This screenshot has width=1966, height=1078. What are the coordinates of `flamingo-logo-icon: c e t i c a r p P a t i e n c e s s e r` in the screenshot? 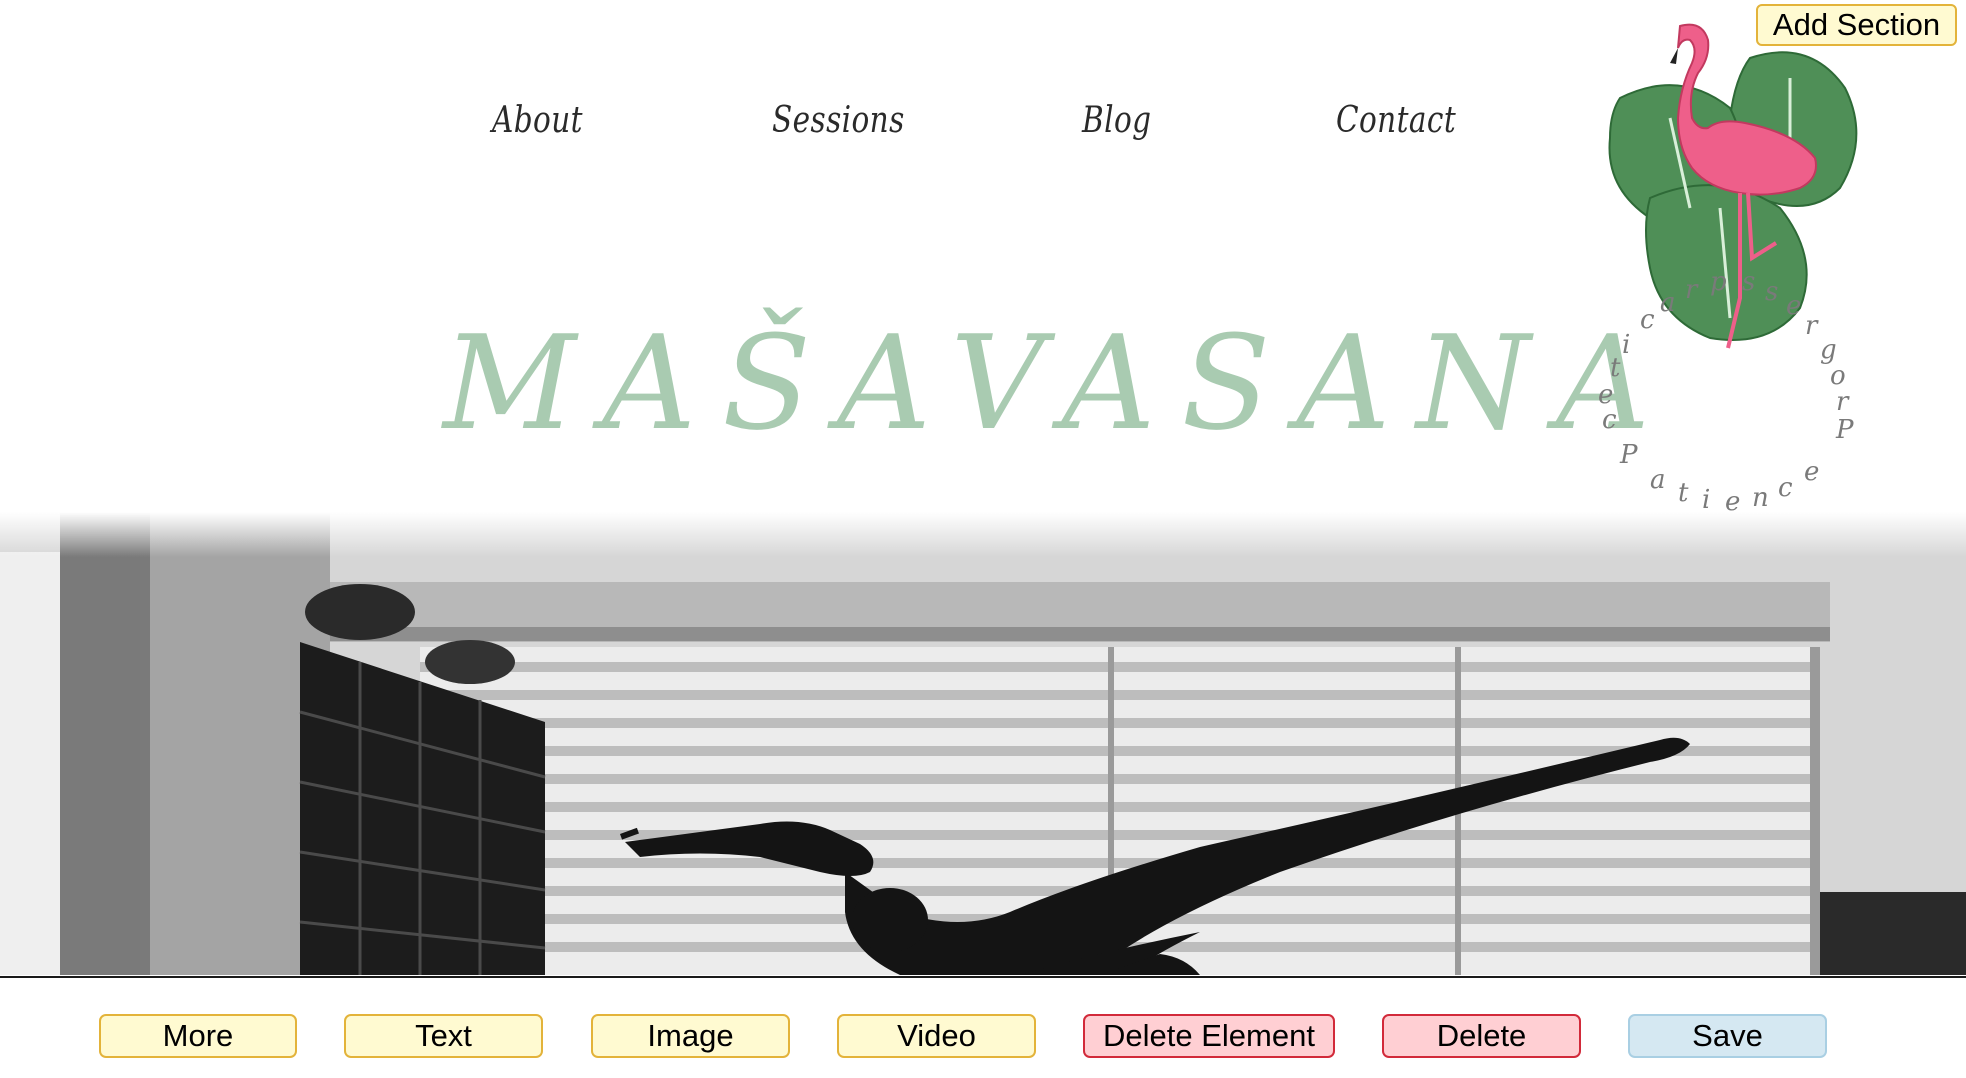 It's located at (1728, 270).